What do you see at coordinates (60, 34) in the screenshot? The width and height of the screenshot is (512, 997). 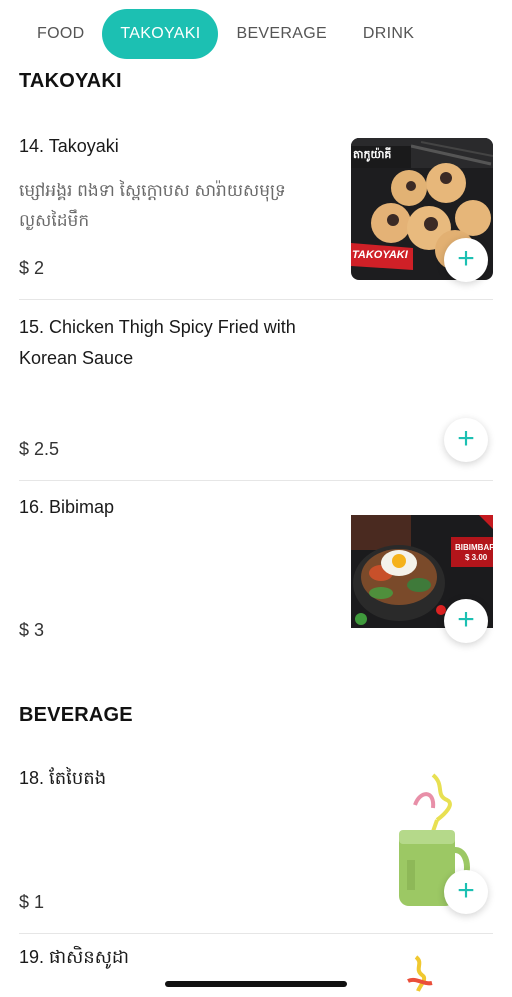 I see `tab-food: FOOD` at bounding box center [60, 34].